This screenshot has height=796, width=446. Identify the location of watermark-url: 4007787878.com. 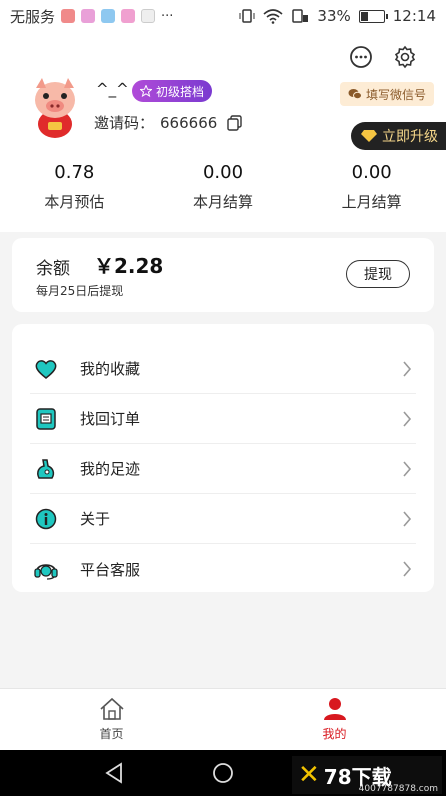
(398, 789).